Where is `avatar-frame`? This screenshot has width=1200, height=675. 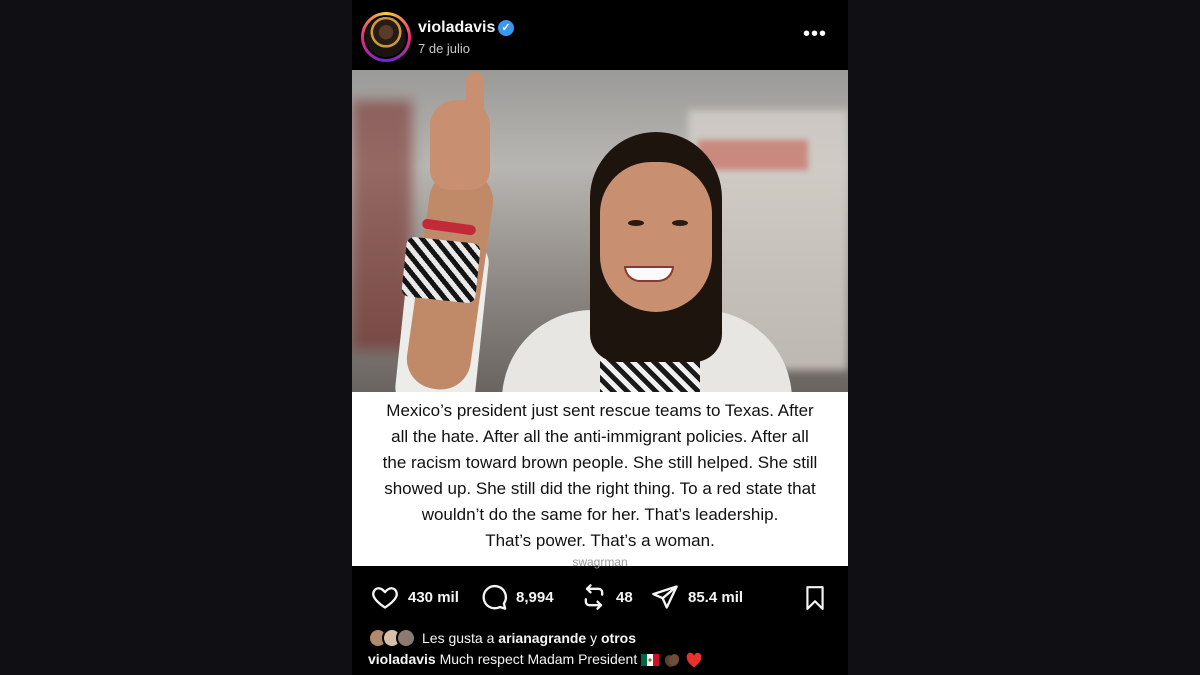
avatar-frame is located at coordinates (386, 37).